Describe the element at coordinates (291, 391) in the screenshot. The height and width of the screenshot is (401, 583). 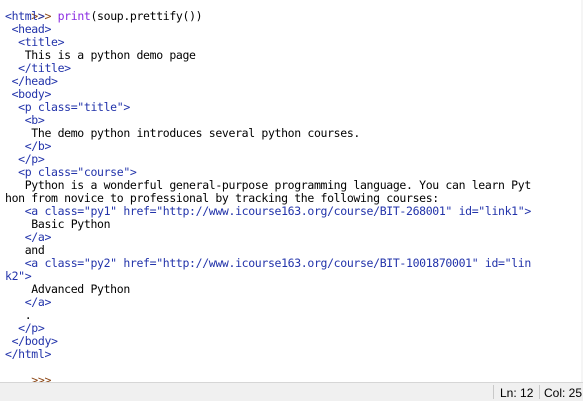
I see `status-bar: Ln: 12 Col: 25` at that location.